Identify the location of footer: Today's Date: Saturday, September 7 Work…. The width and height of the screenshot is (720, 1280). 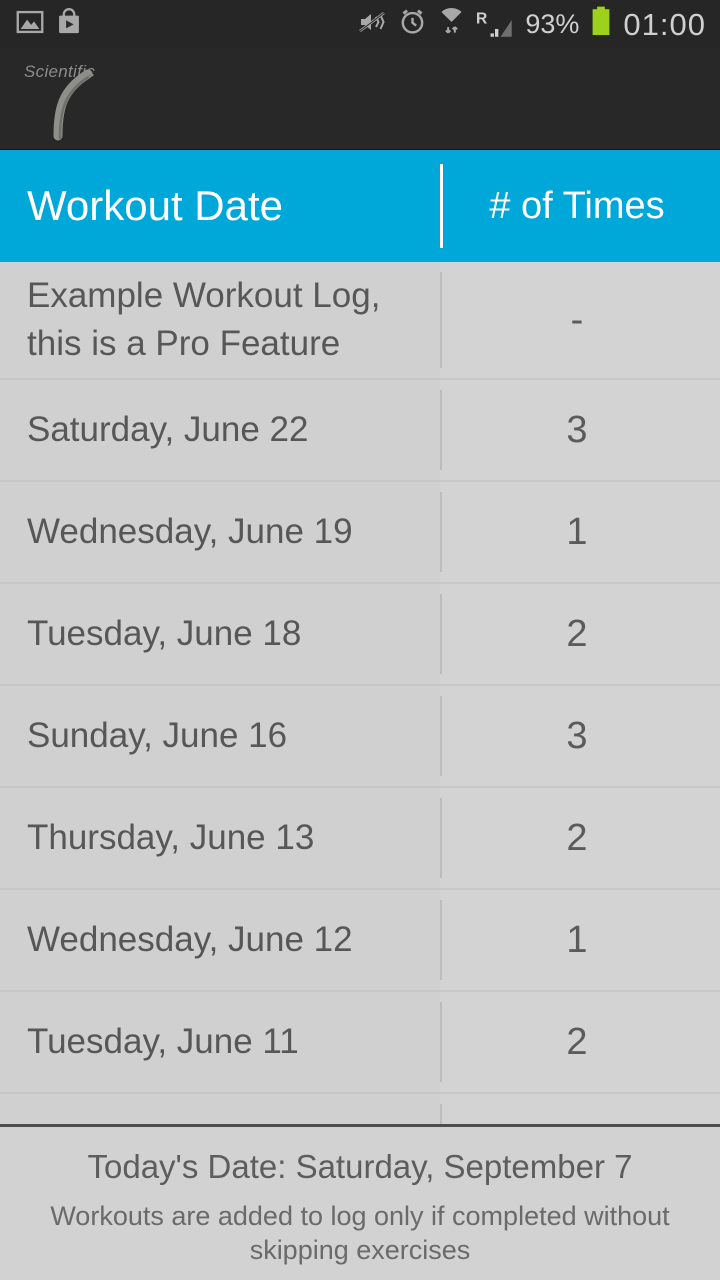
(360, 1202).